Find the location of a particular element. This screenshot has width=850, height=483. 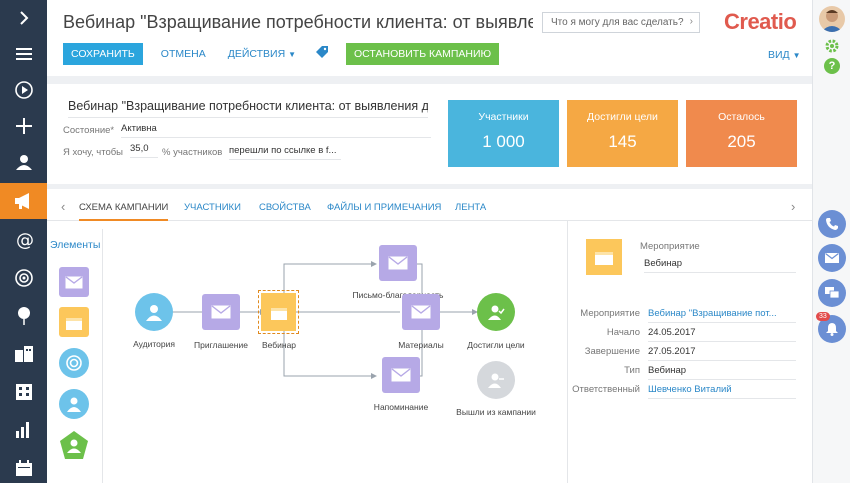

detail-label: Ответственный is located at coordinates (606, 389).